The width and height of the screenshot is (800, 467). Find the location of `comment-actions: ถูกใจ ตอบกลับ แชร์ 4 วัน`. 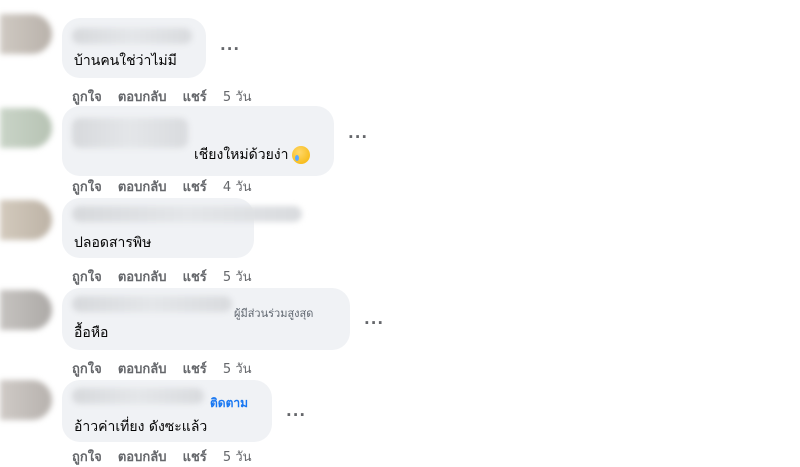

comment-actions: ถูกใจ ตอบกลับ แชร์ 4 วัน is located at coordinates (162, 186).